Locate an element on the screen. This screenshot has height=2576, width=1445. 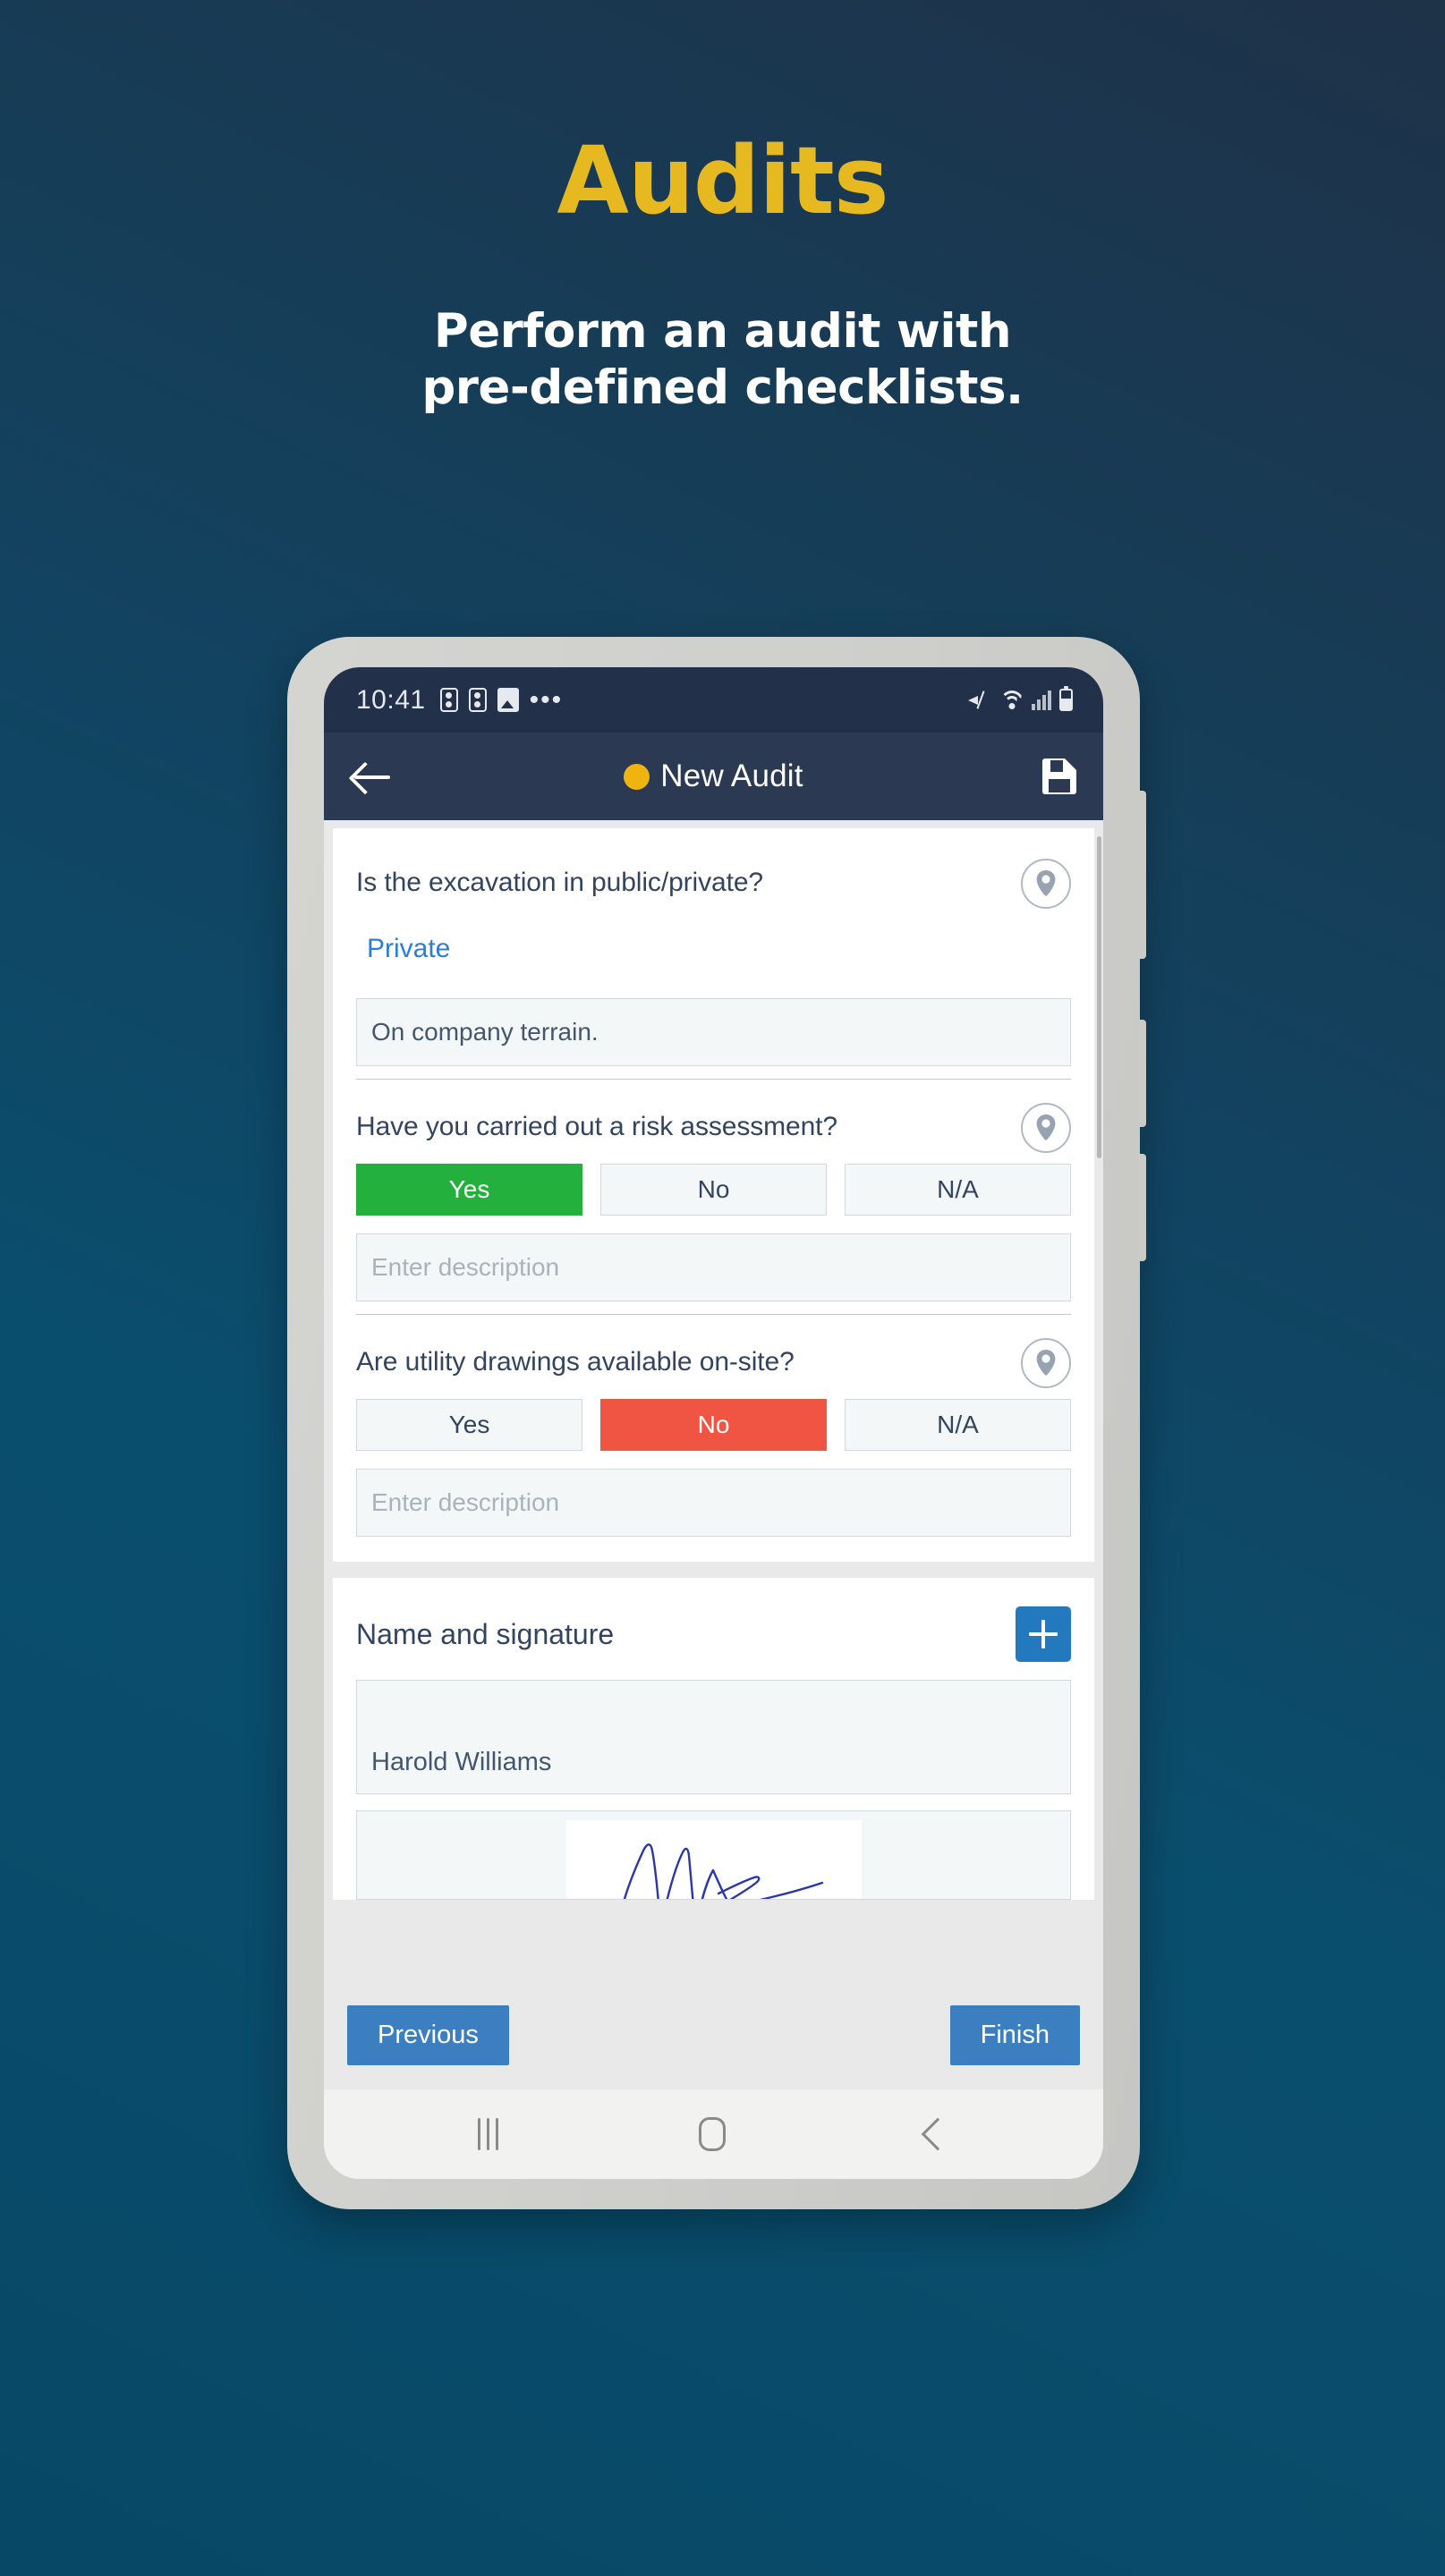
mute-icon is located at coordinates (979, 700).